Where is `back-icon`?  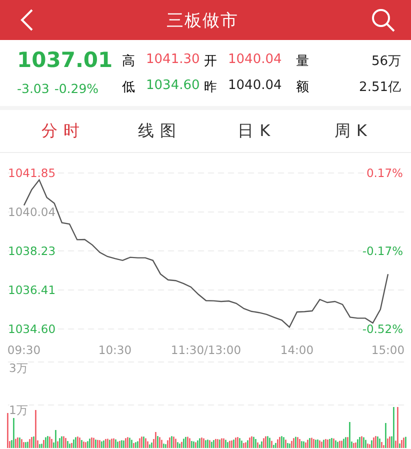 back-icon is located at coordinates (27, 20).